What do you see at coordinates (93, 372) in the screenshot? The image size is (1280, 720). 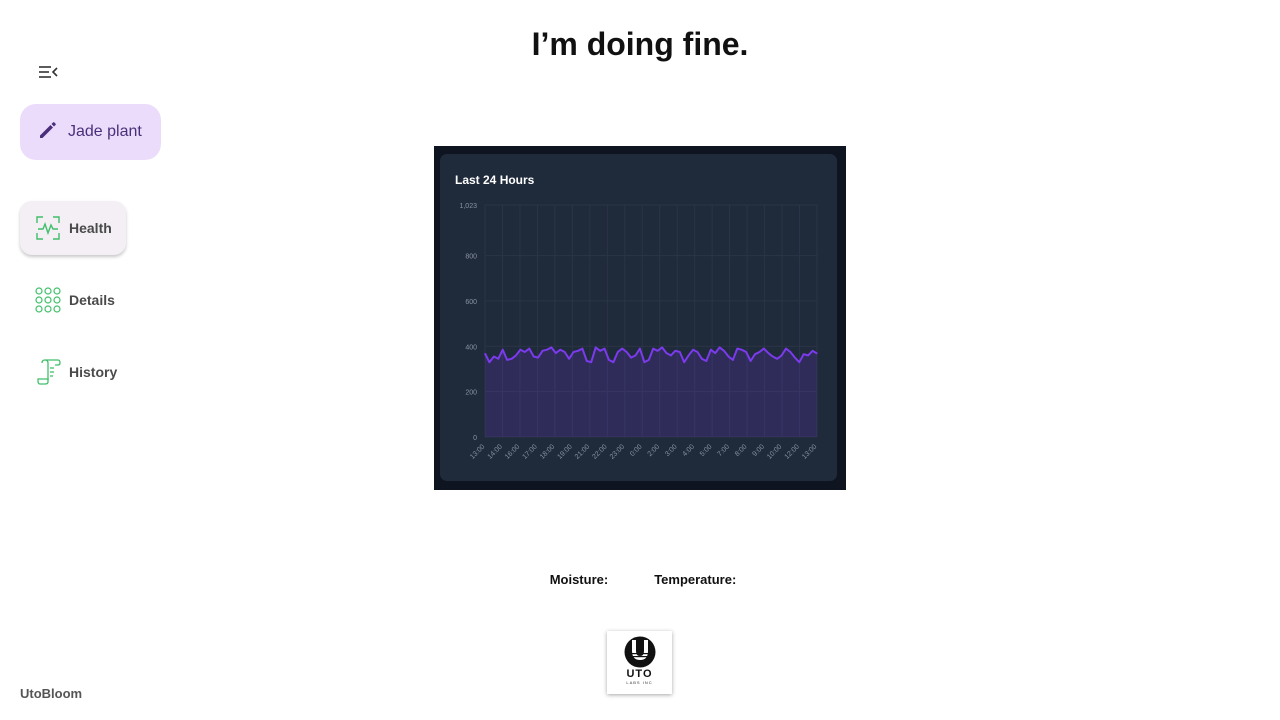 I see `nav-item-label: History` at bounding box center [93, 372].